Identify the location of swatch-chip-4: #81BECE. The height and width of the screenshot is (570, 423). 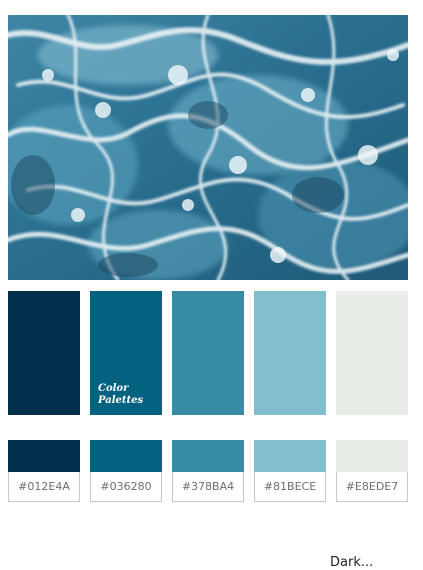
(290, 471).